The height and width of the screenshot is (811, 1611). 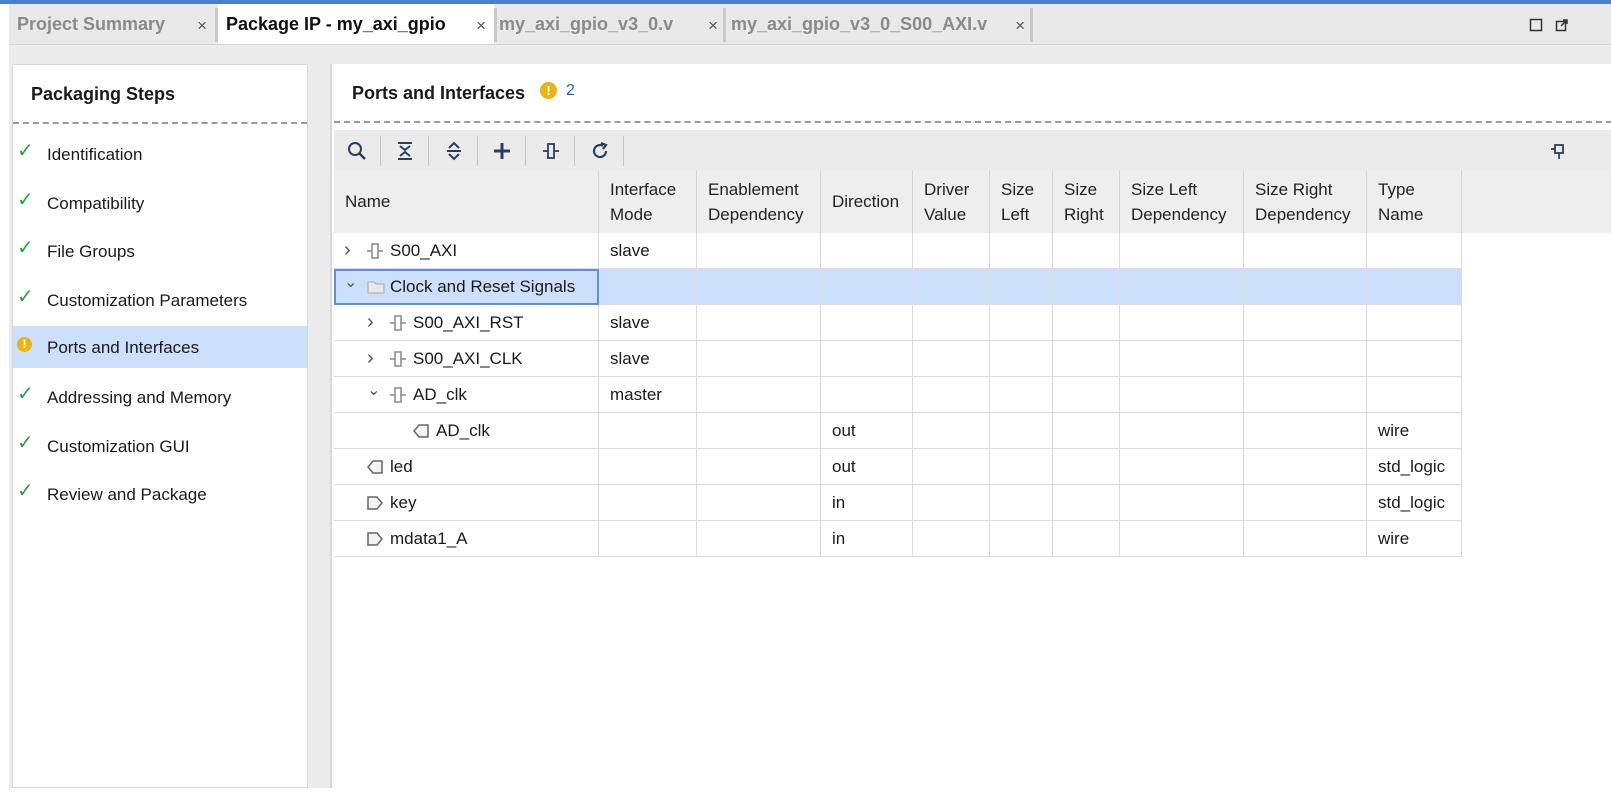 I want to click on table-row: mdata1_A in wire, so click(x=898, y=539).